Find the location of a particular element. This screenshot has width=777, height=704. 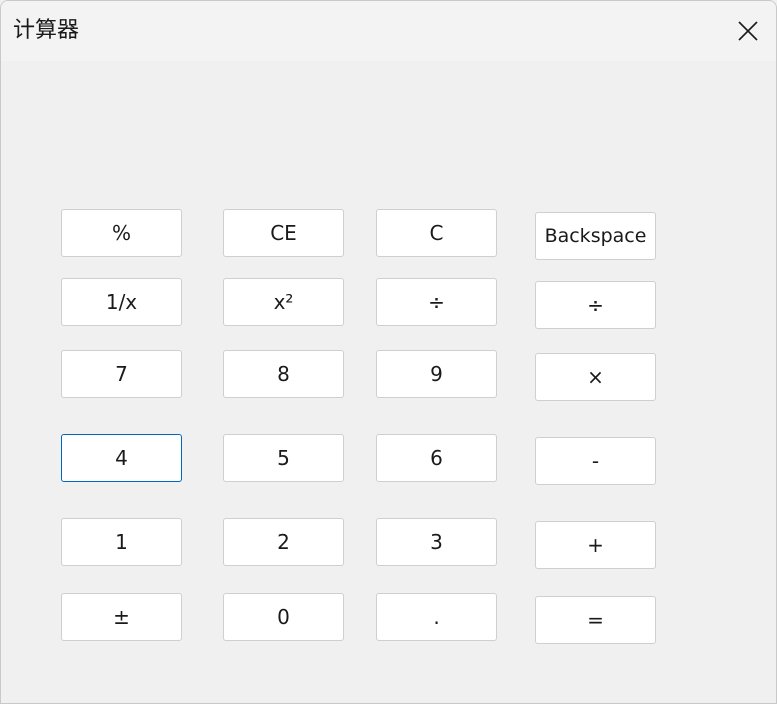

add-button: + is located at coordinates (595, 545).